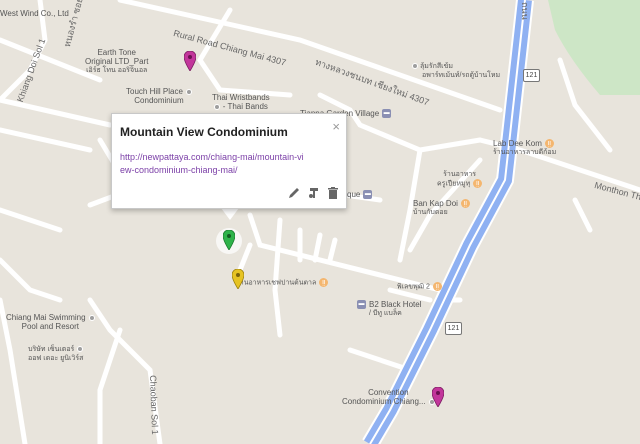  What do you see at coordinates (159, 96) in the screenshot?
I see `place-touch-hill: Touch Hill Place Condominium` at bounding box center [159, 96].